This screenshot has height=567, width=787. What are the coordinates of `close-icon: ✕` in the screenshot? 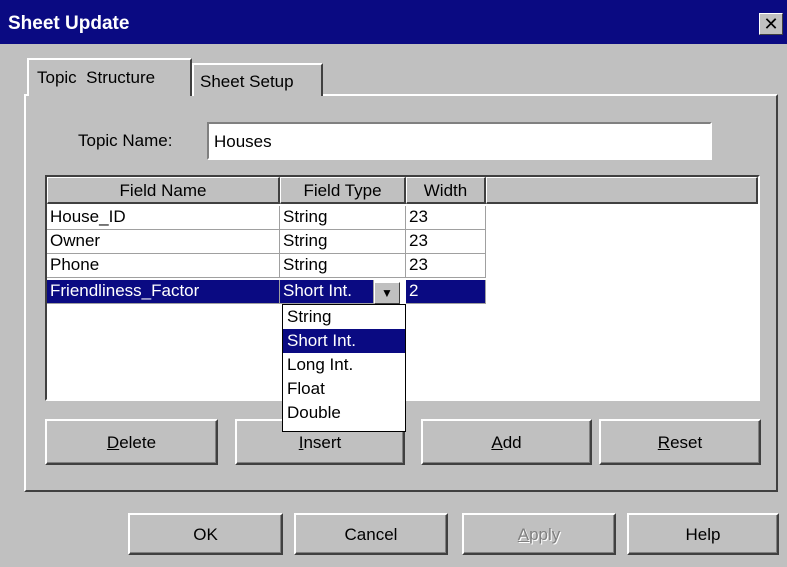 It's located at (771, 24).